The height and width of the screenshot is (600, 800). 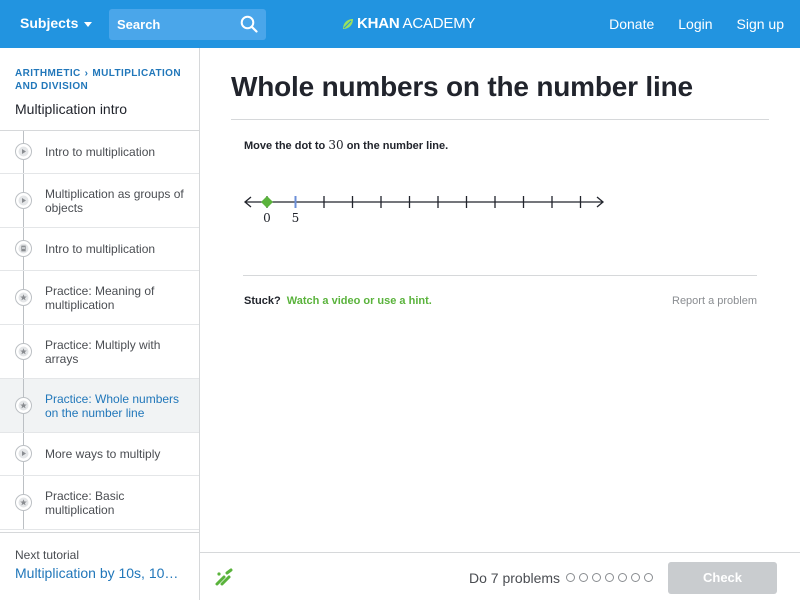 I want to click on chevron-right-icon: ›, so click(x=86, y=73).